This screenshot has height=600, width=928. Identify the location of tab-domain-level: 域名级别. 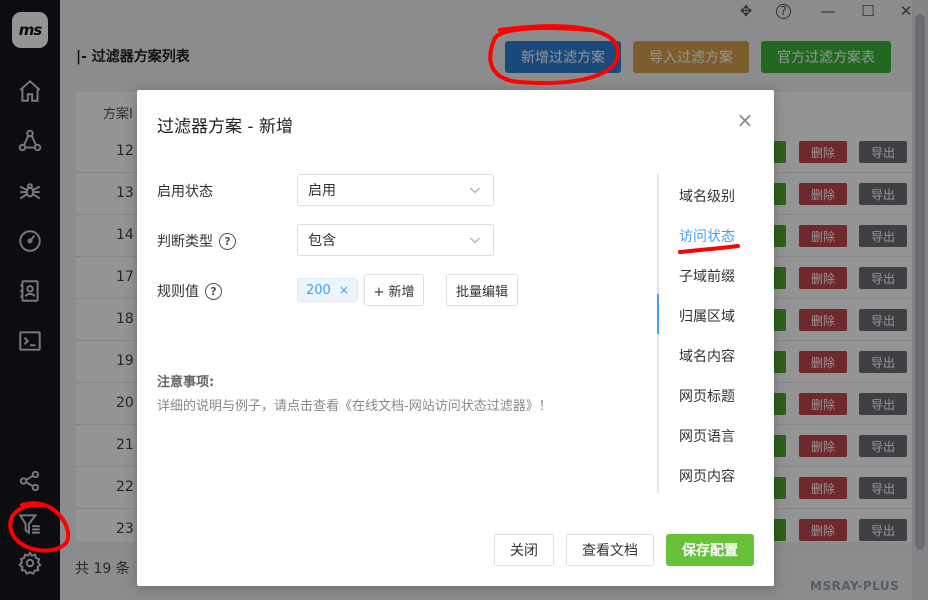
(707, 196).